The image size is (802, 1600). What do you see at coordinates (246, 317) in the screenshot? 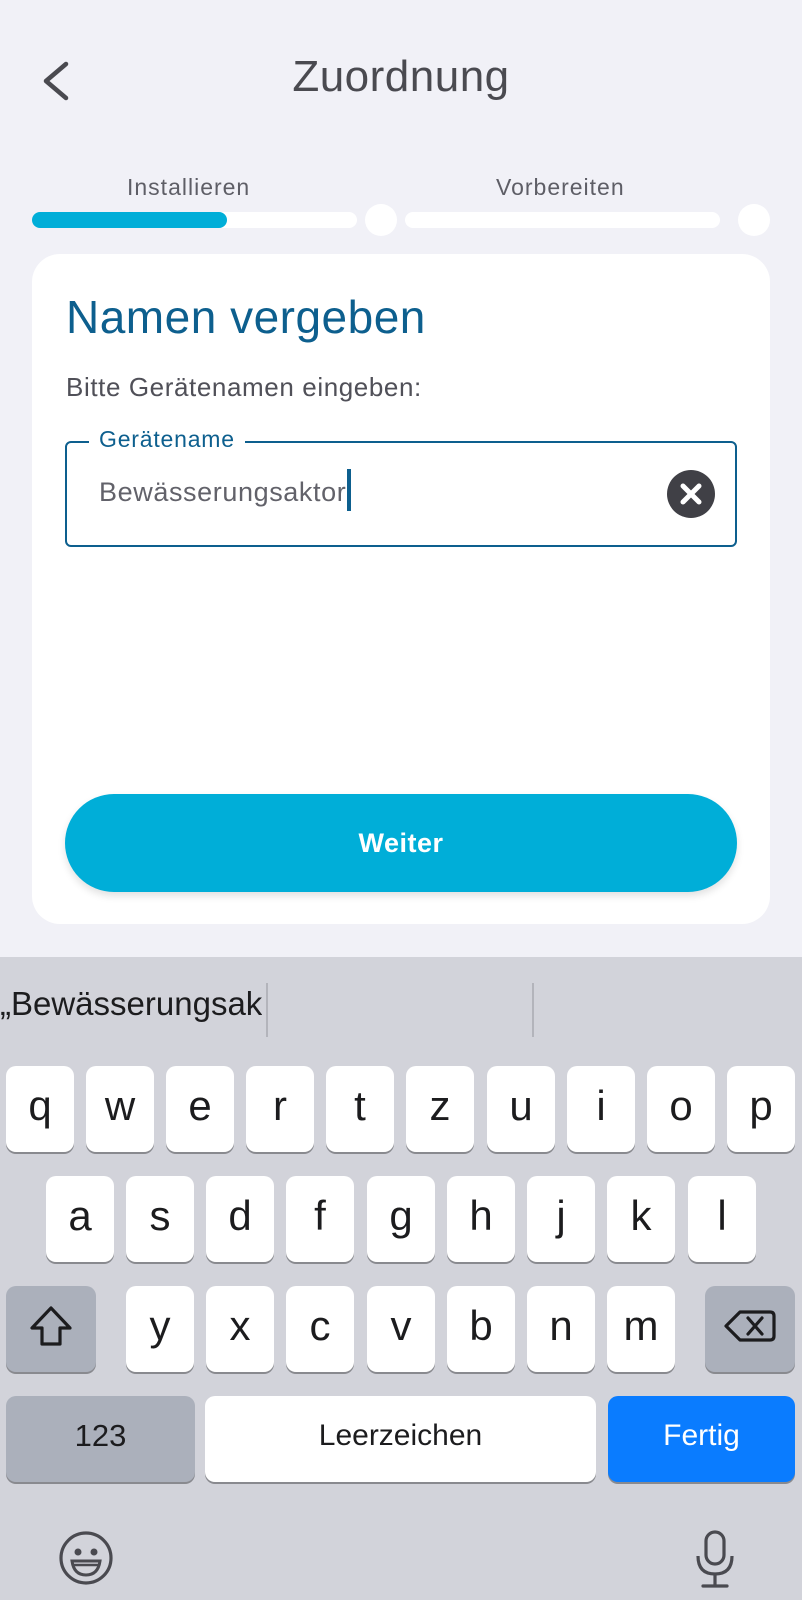
I see `card-title: Namen vergeben` at bounding box center [246, 317].